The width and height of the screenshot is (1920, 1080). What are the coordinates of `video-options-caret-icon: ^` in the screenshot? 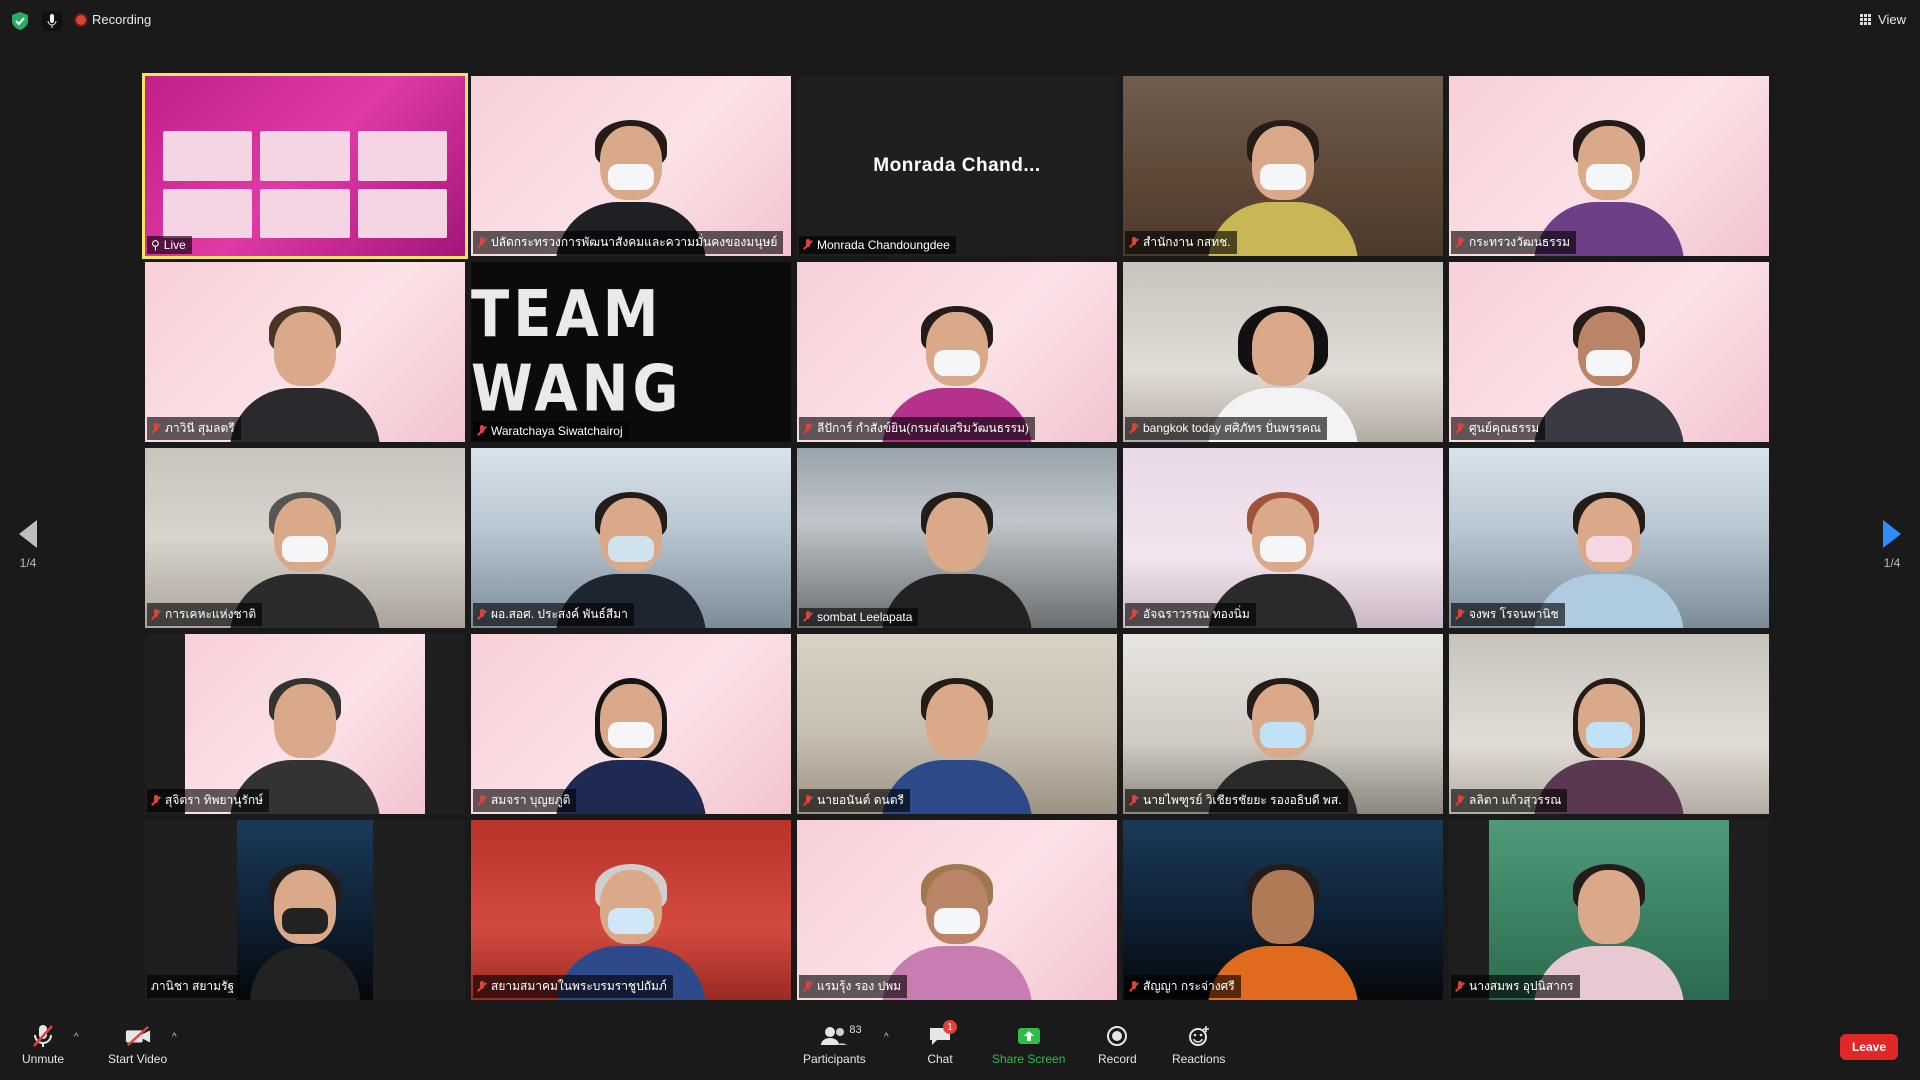 It's located at (174, 1037).